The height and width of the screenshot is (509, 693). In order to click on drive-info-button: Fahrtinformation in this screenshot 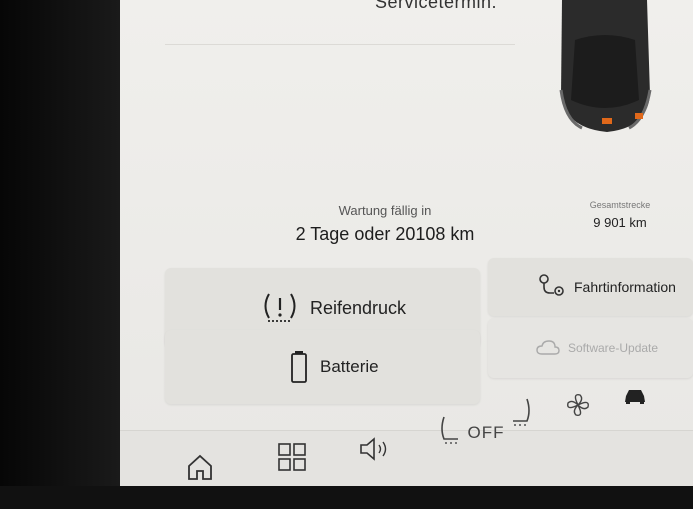, I will do `click(590, 287)`.